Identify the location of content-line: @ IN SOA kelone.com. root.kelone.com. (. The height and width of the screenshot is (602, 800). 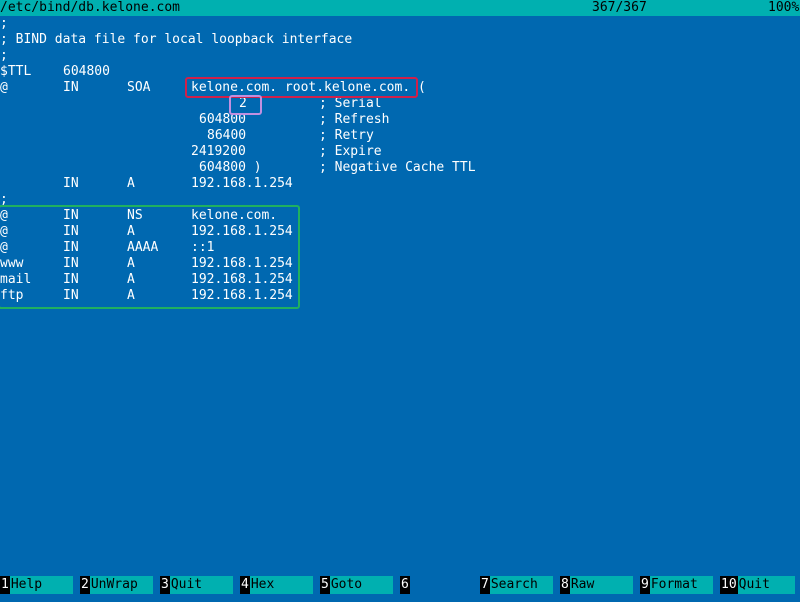
(400, 88).